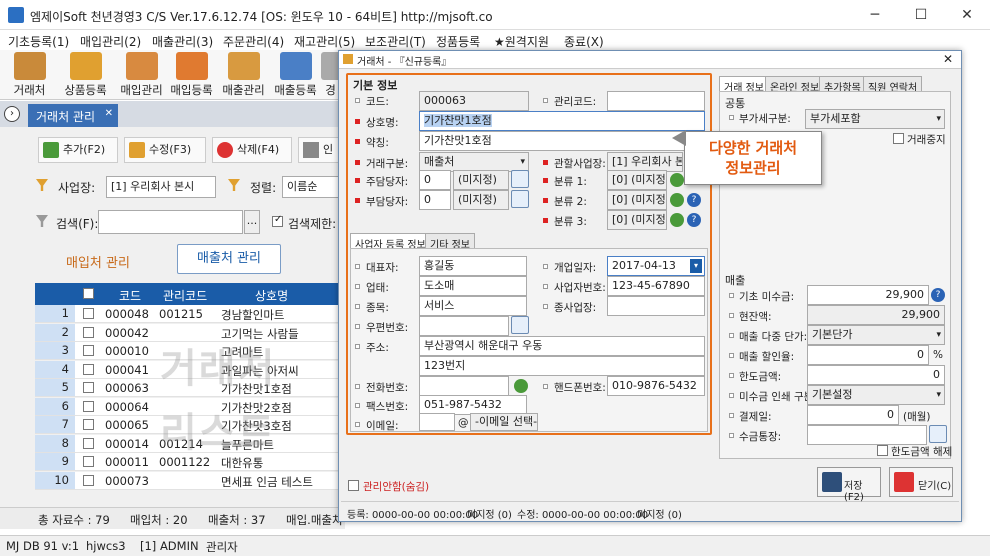  What do you see at coordinates (435, 180) in the screenshot?
I see `main-manager-field: 0` at bounding box center [435, 180].